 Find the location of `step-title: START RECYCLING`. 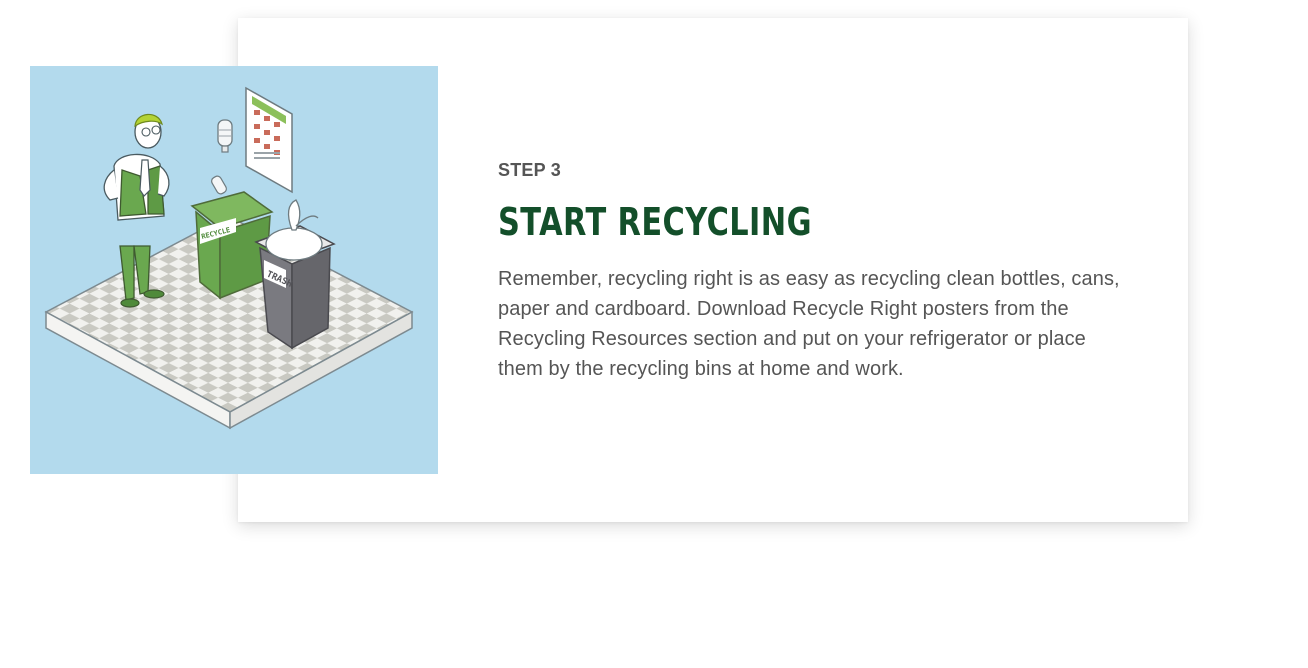

step-title: START RECYCLING is located at coordinates (655, 222).